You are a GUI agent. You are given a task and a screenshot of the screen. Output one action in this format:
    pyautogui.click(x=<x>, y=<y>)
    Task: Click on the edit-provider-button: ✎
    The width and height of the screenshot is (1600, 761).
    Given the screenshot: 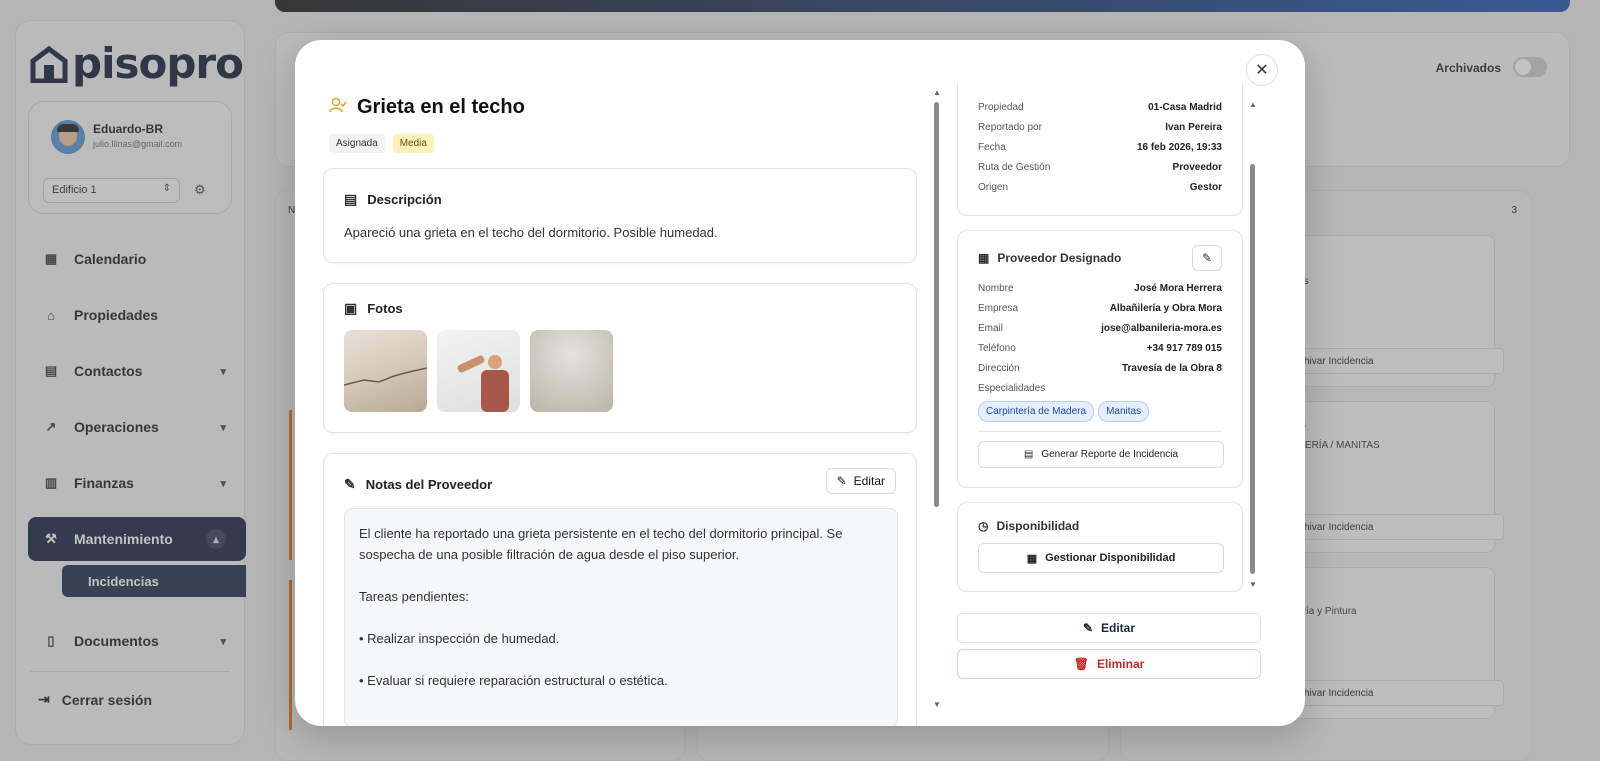 What is the action you would take?
    pyautogui.click(x=1207, y=258)
    